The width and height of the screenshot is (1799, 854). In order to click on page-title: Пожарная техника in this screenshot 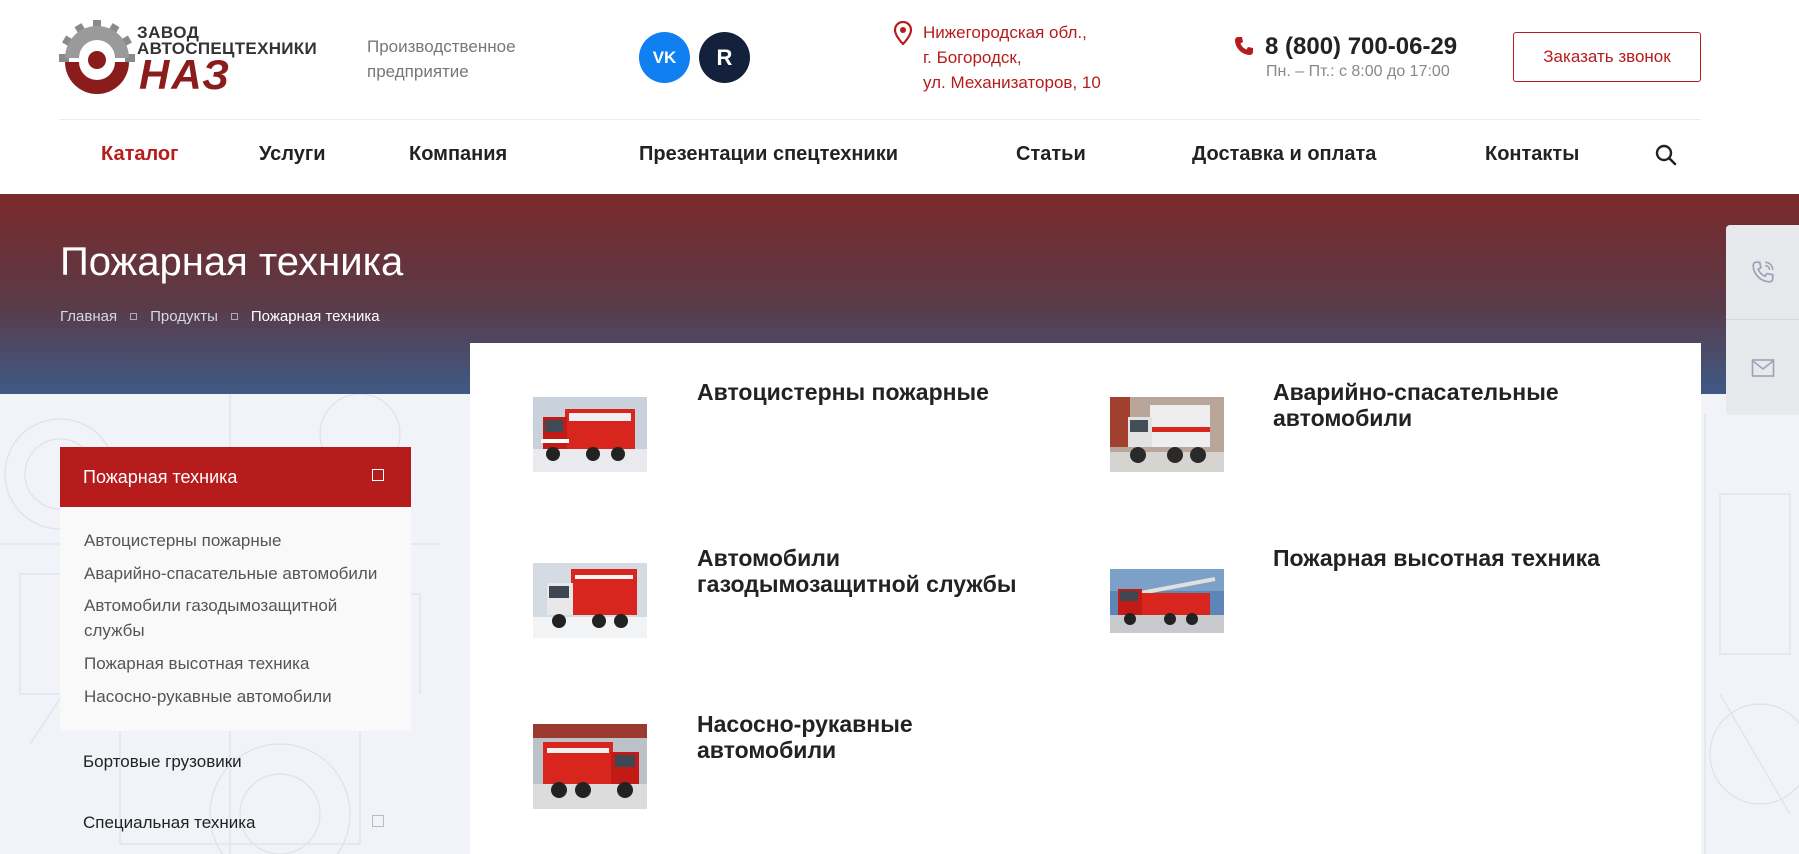, I will do `click(232, 262)`.